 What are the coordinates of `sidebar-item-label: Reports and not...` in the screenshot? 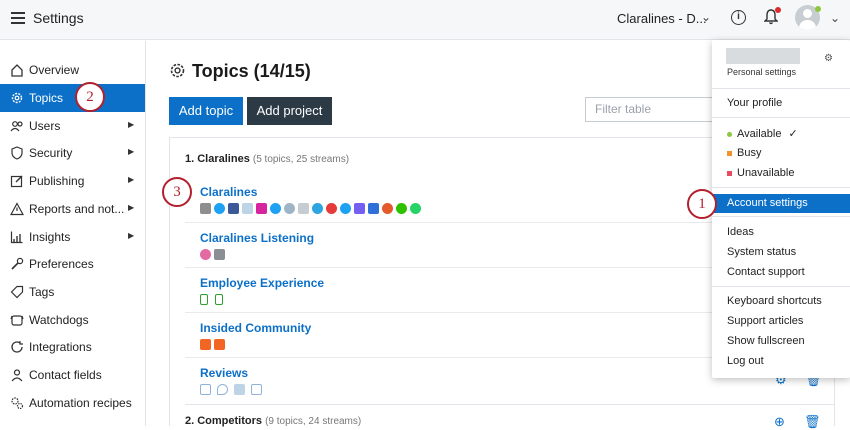 It's located at (77, 209).